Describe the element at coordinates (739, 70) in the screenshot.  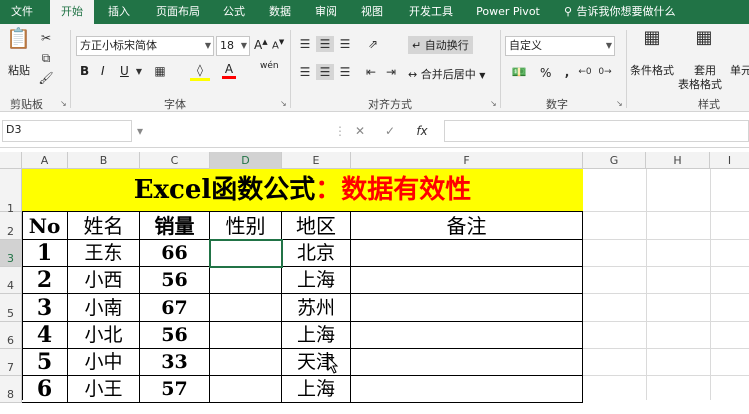
I see `cell-styles-button: 单元` at that location.